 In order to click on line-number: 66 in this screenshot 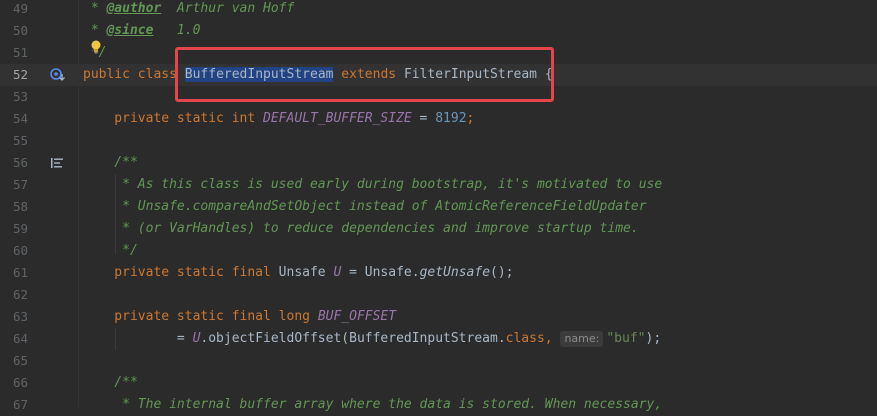, I will do `click(20, 382)`.